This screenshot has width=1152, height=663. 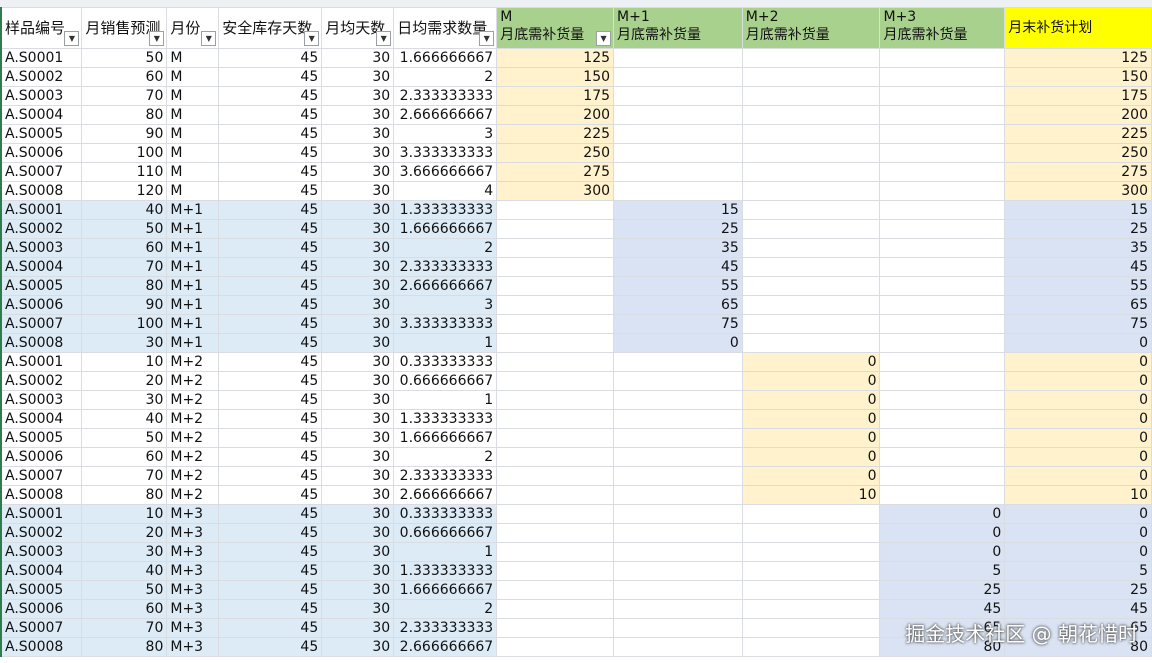 I want to click on header-sample-id: 样品编号 ▼, so click(x=41, y=28).